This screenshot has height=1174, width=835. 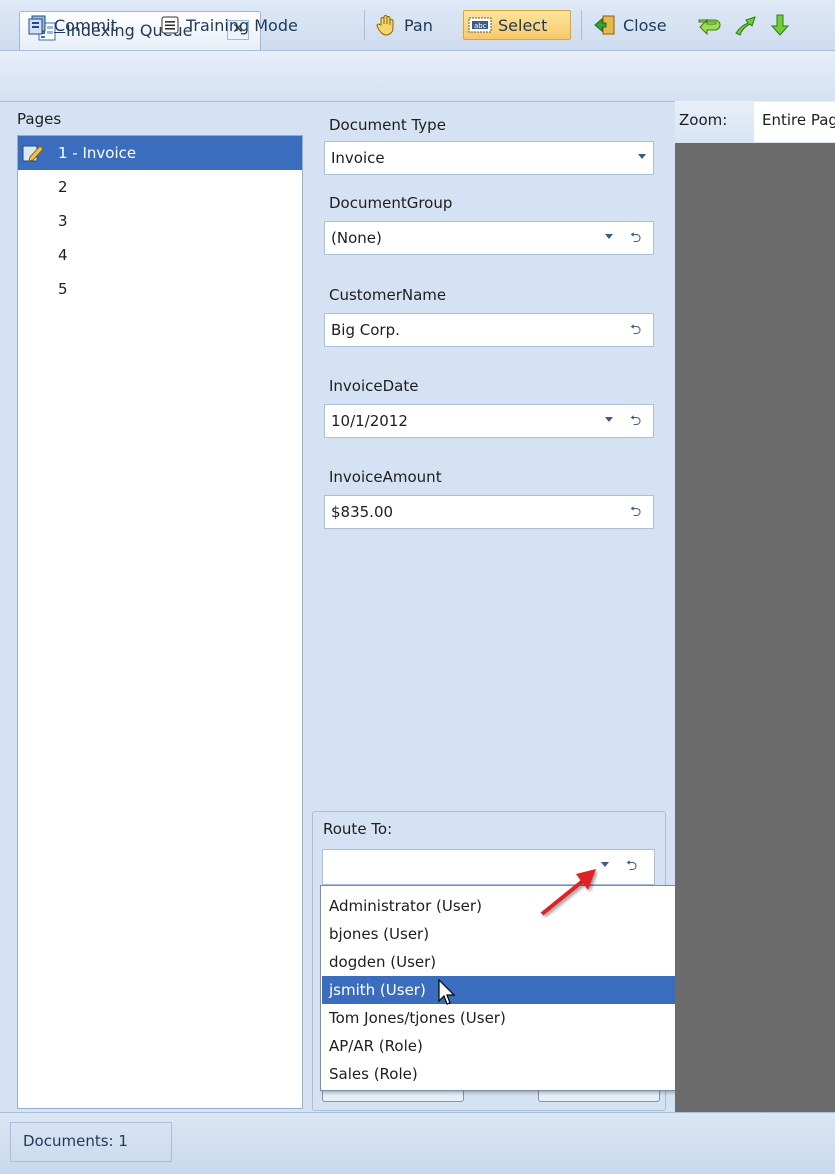 What do you see at coordinates (358, 158) in the screenshot?
I see `document-type-value: Invoice` at bounding box center [358, 158].